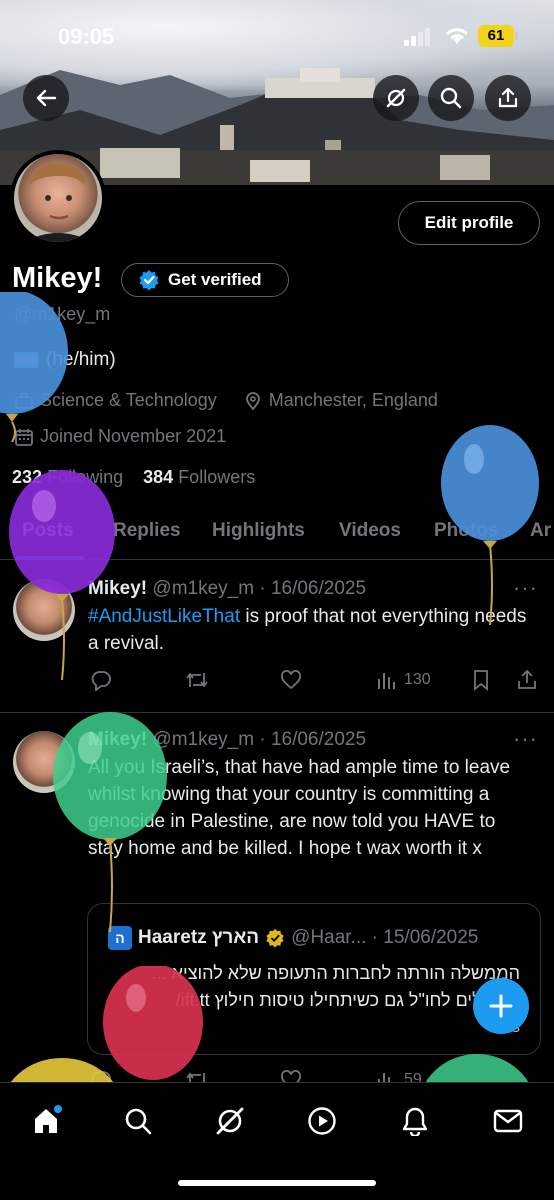 The image size is (554, 1200). What do you see at coordinates (199, 937) in the screenshot?
I see `quote-author-name: Haaretz הארץ` at bounding box center [199, 937].